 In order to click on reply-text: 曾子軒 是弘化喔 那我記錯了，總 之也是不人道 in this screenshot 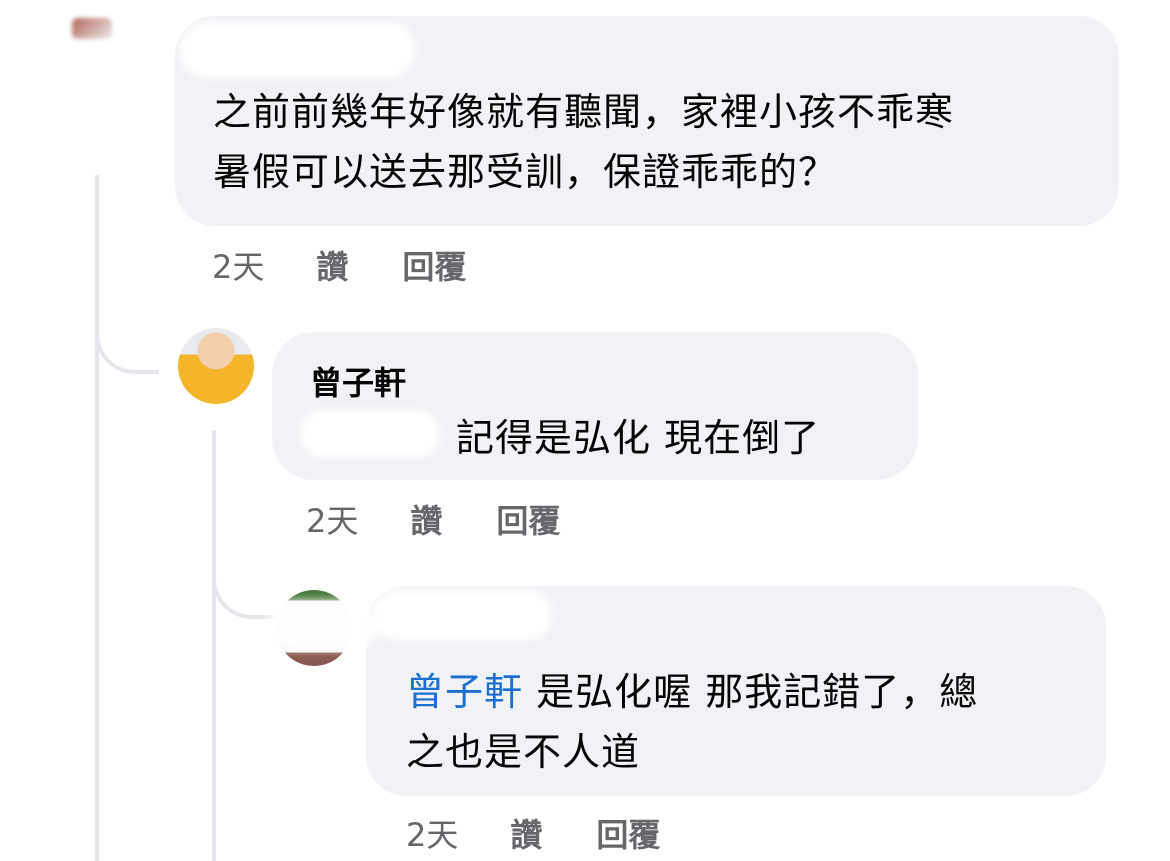, I will do `click(751, 722)`.